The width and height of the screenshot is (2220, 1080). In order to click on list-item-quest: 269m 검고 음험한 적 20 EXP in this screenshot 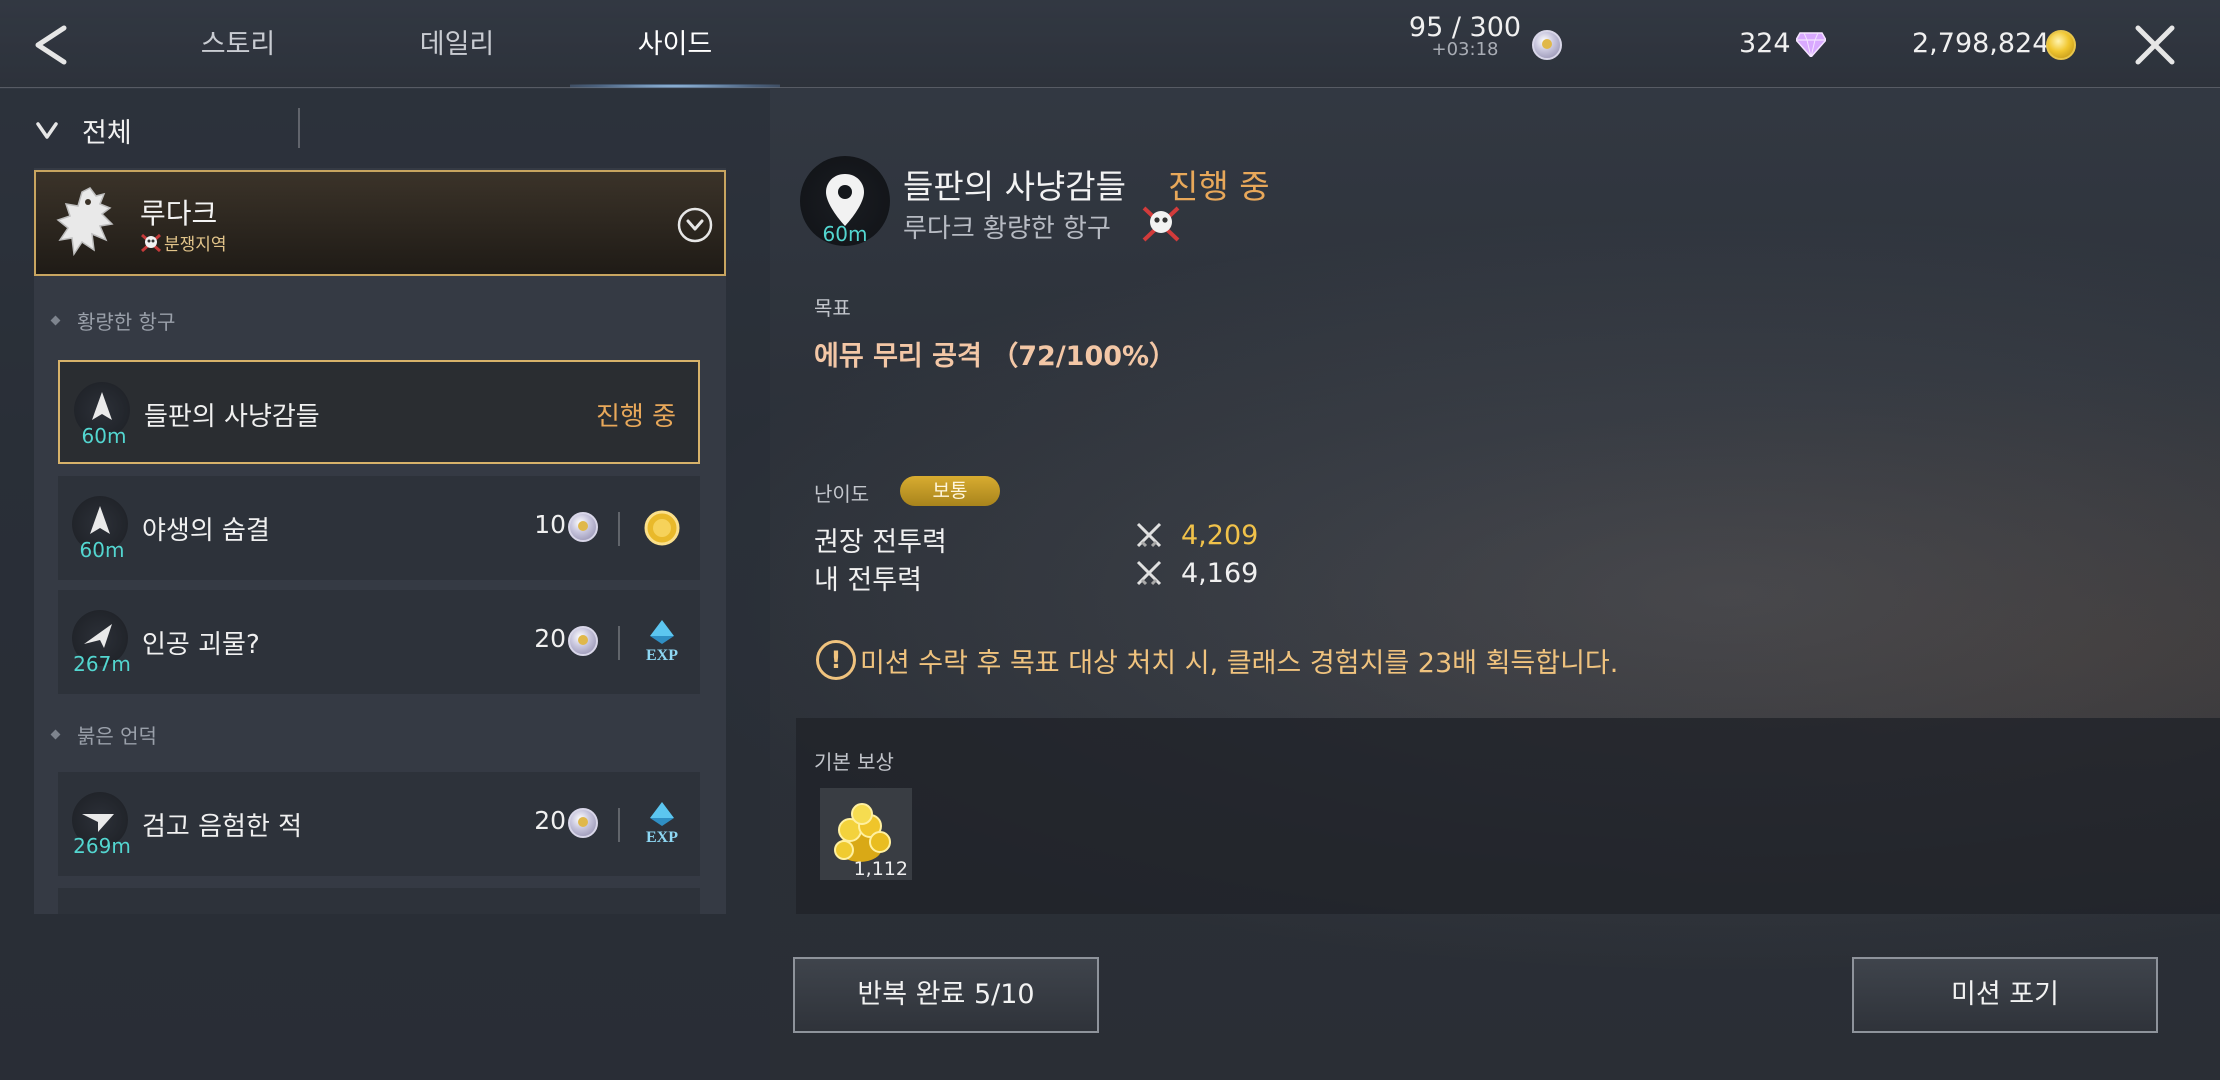, I will do `click(379, 824)`.